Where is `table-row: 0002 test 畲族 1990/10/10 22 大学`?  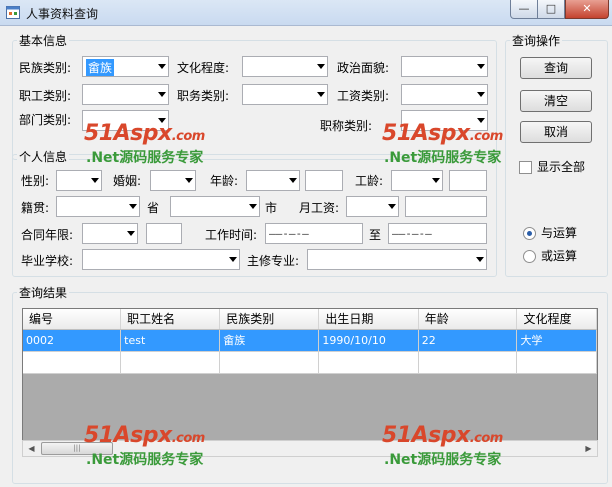
table-row: 0002 test 畲族 1990/10/10 22 大学 is located at coordinates (310, 340).